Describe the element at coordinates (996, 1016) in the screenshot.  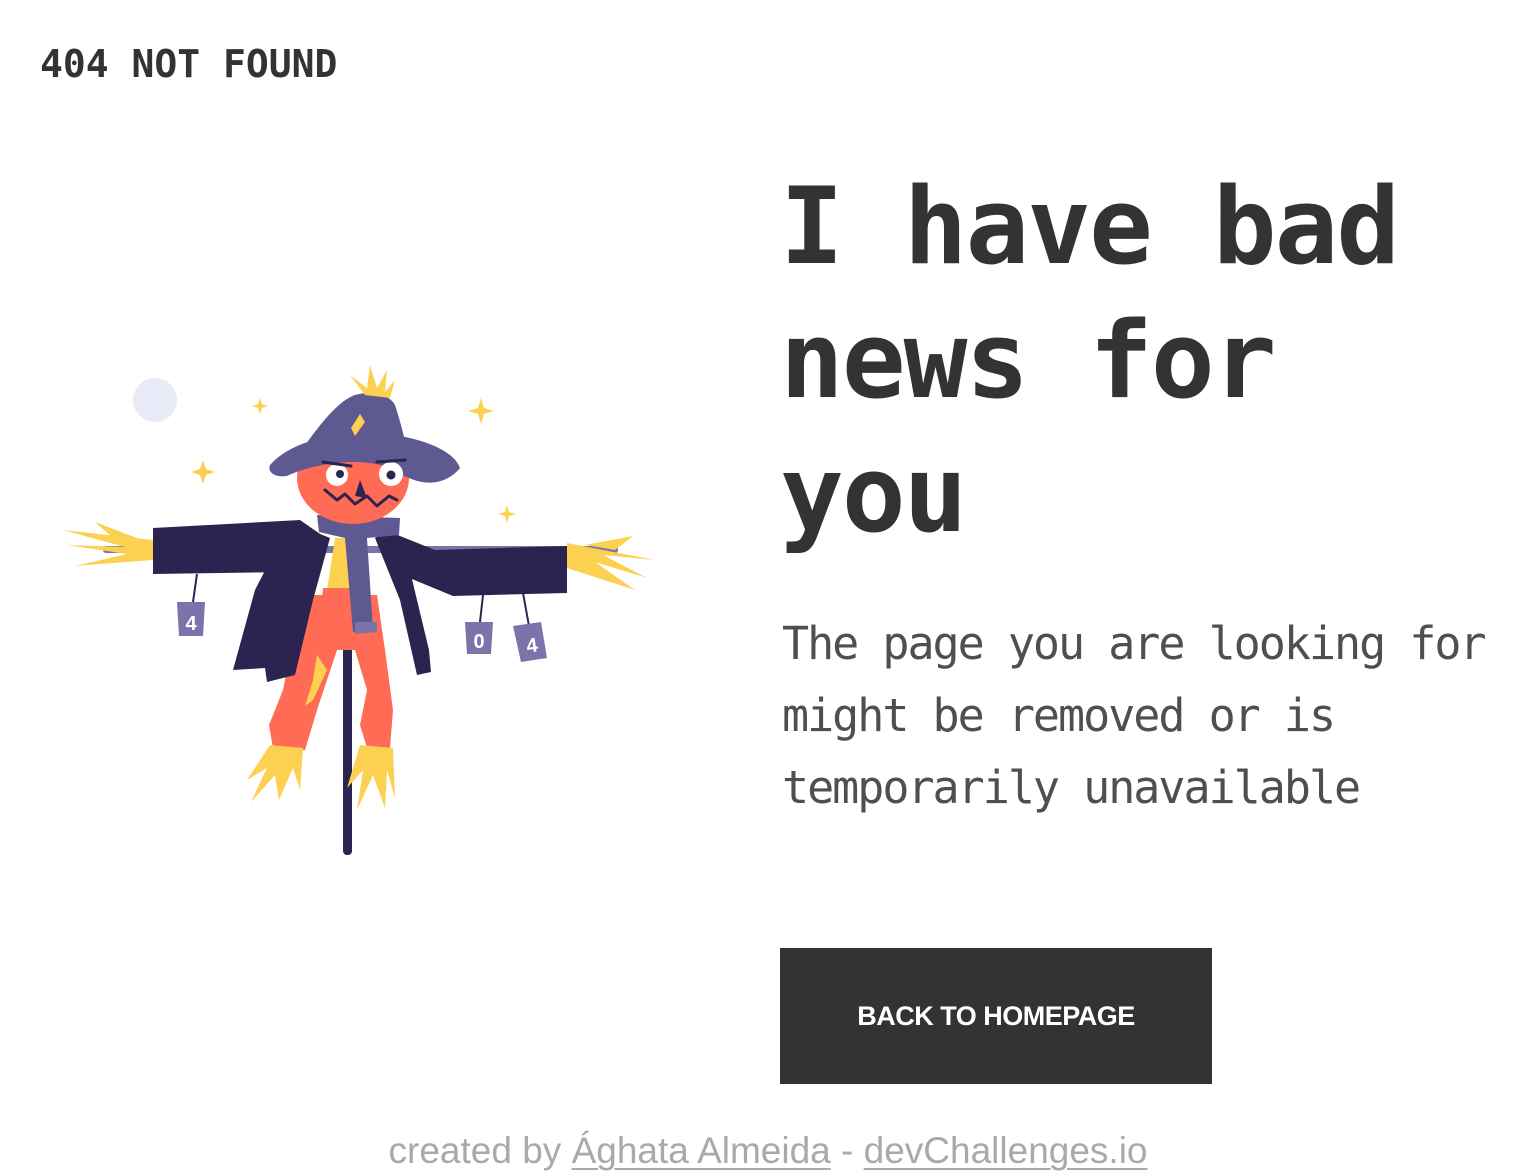
I see `back-to-homepage-button: BACK TO HOMEPAGE` at that location.